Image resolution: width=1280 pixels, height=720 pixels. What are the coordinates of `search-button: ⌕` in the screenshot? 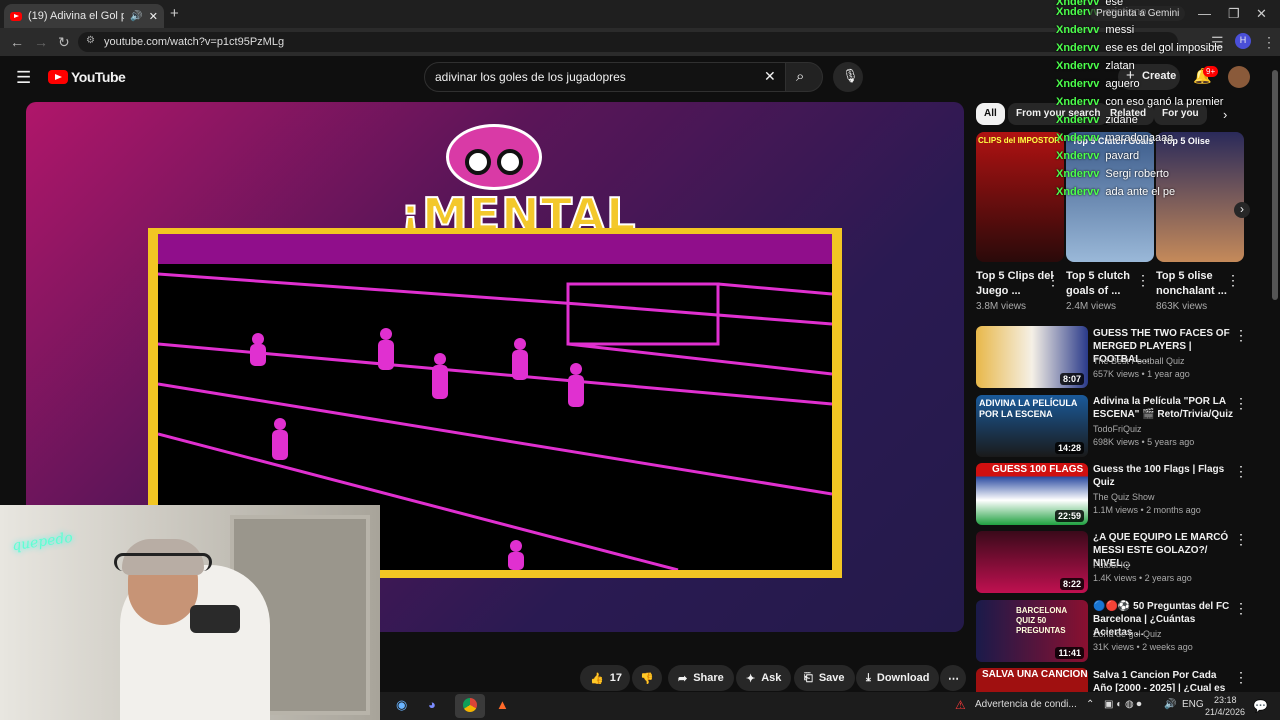 It's located at (804, 77).